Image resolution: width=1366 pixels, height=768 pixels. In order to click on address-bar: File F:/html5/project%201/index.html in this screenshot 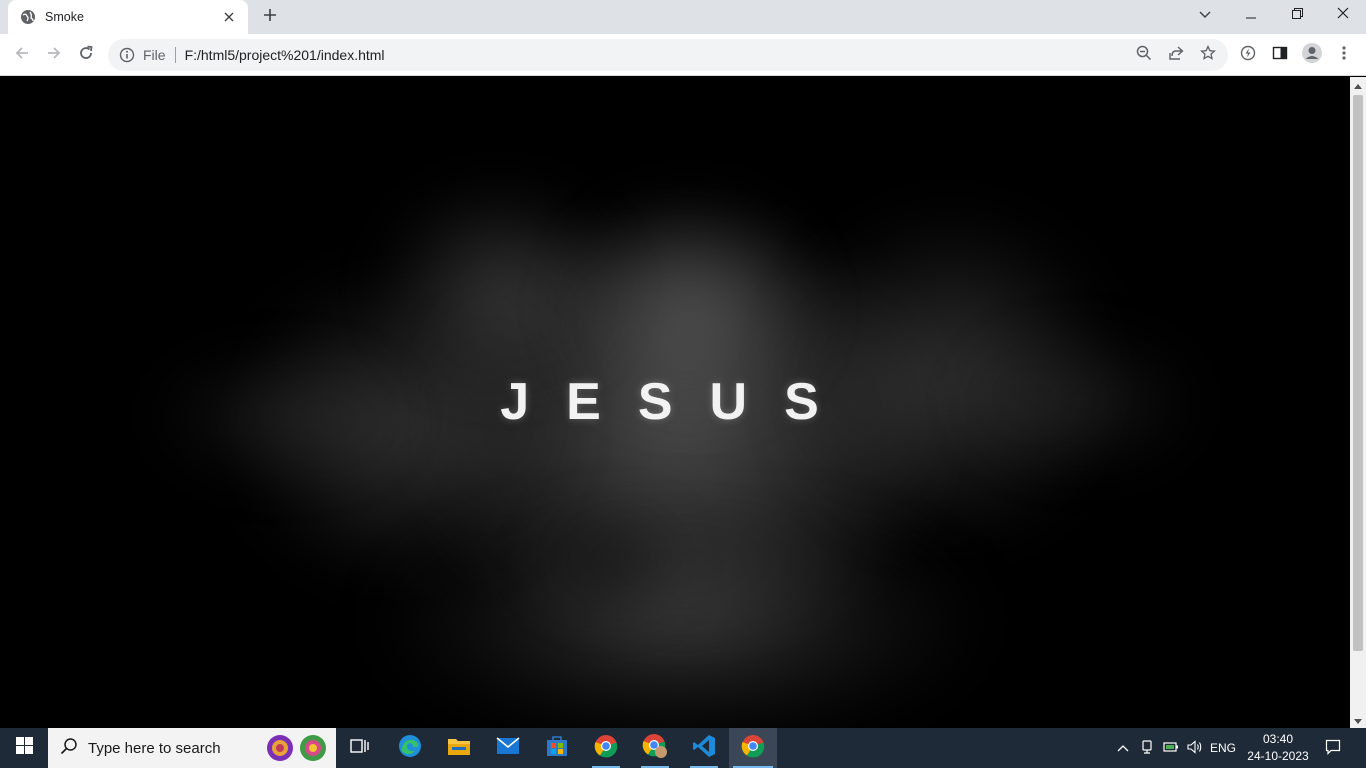, I will do `click(668, 55)`.